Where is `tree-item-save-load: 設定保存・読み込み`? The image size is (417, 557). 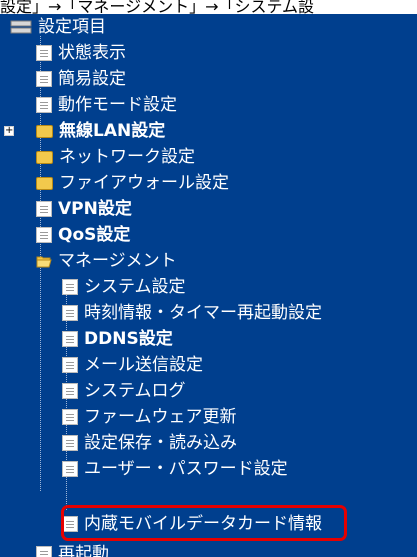 tree-item-save-load: 設定保存・読み込み is located at coordinates (149, 443).